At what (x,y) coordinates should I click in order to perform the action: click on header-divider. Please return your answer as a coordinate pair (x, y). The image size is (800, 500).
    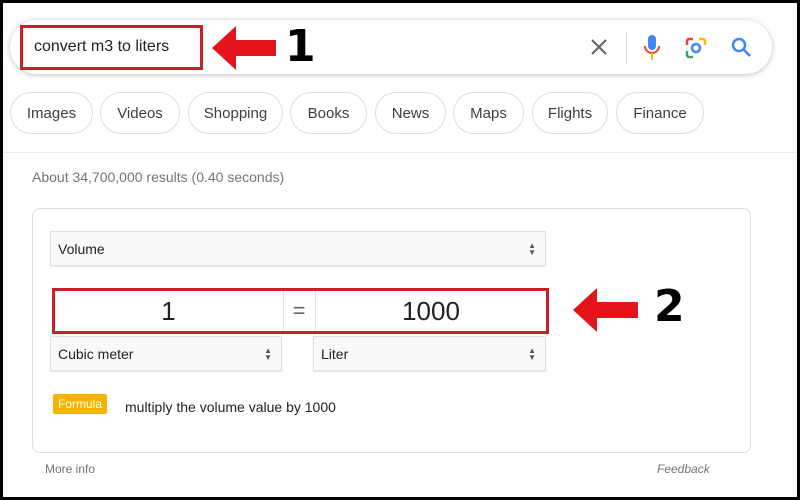
    Looking at the image, I should click on (400, 152).